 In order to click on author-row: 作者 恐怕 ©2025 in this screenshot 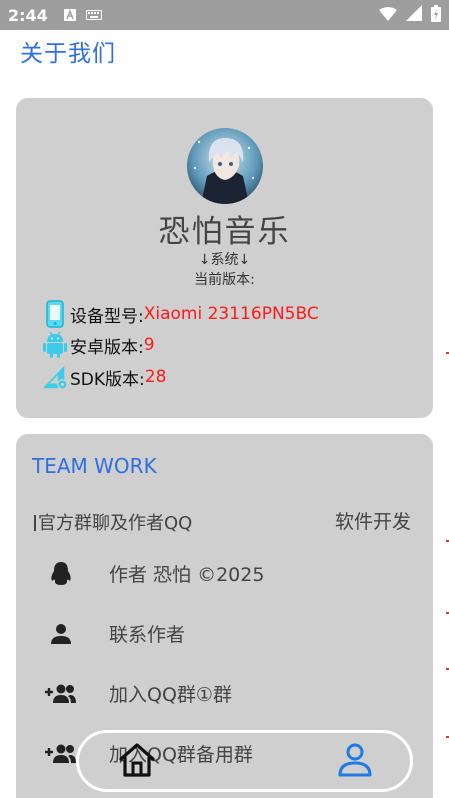, I will do `click(154, 573)`.